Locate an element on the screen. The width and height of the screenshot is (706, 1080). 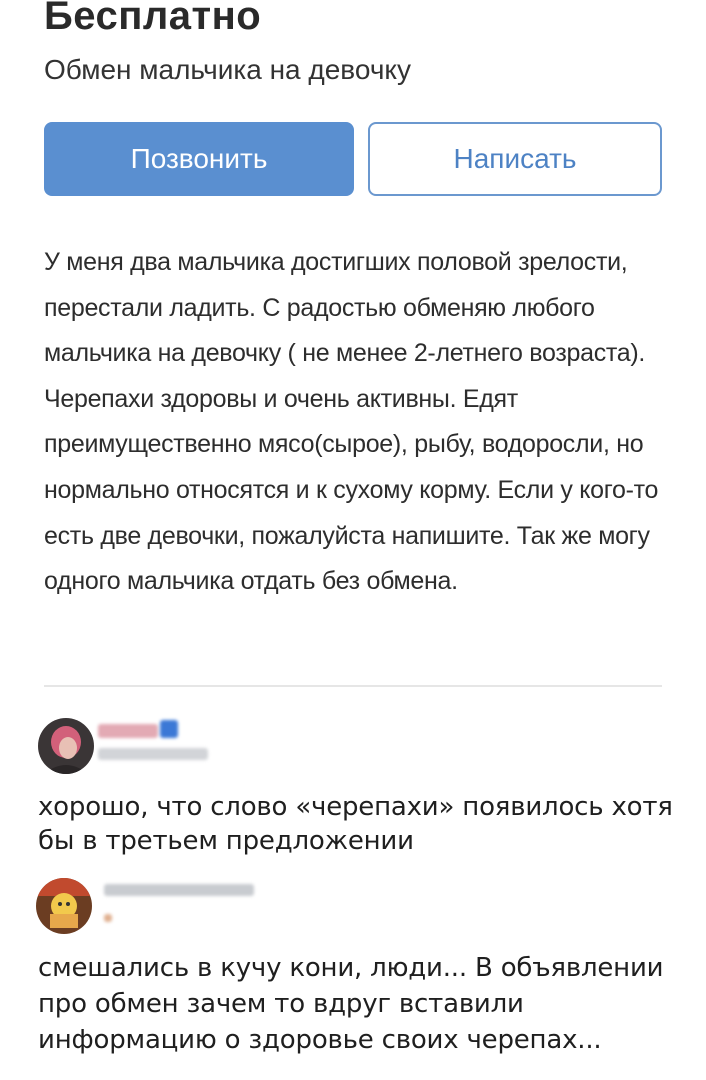
write-button-label: Написать is located at coordinates (515, 158).